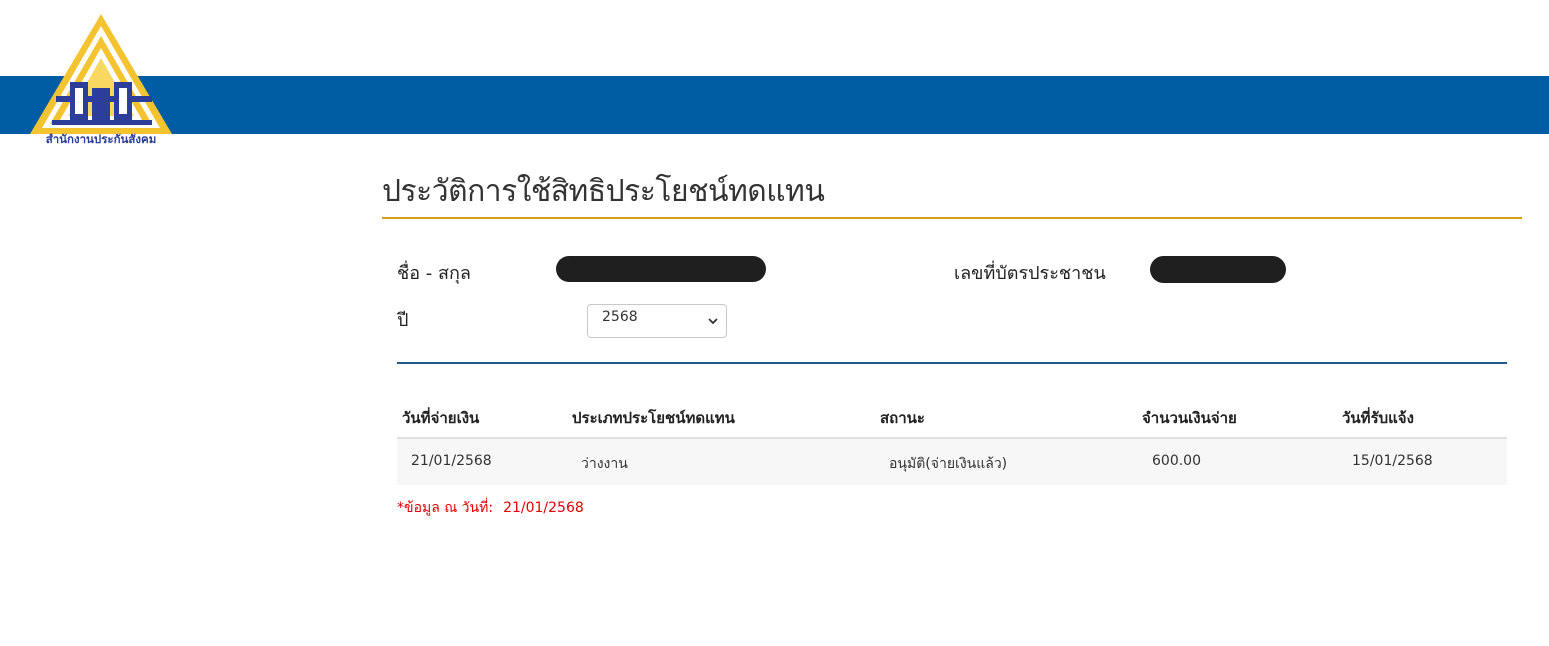  I want to click on data-as-of-note: *ข้อมูล ณ วันที่: 21/01/2568, so click(490, 508).